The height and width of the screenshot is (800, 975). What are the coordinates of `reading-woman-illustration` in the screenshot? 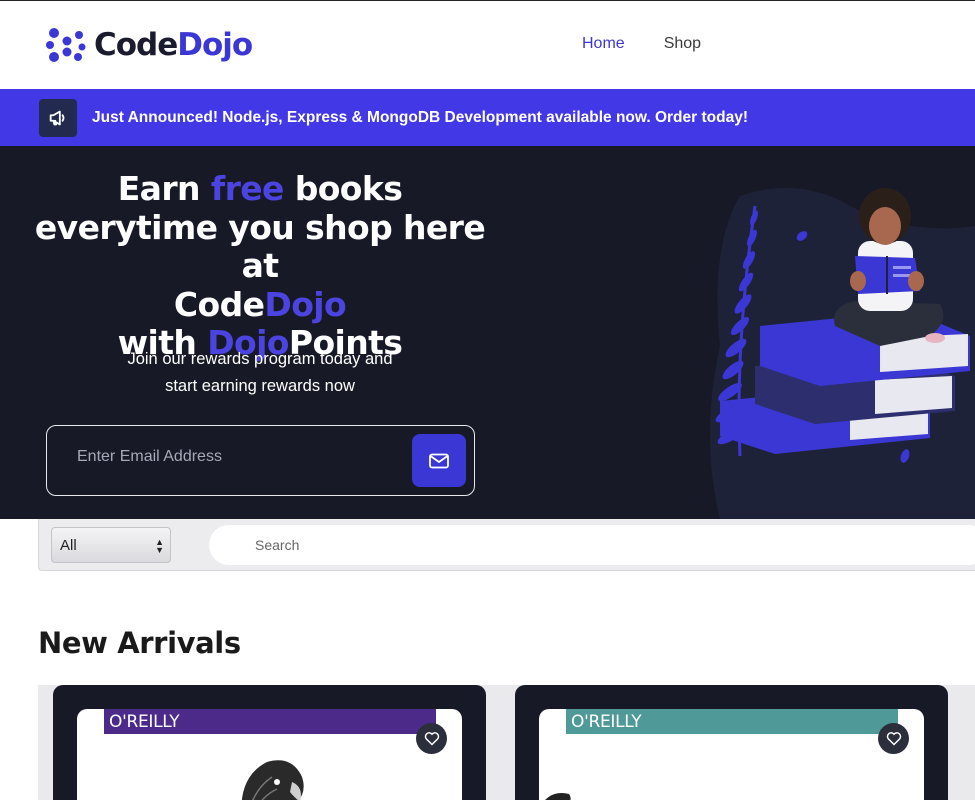 It's located at (842, 353).